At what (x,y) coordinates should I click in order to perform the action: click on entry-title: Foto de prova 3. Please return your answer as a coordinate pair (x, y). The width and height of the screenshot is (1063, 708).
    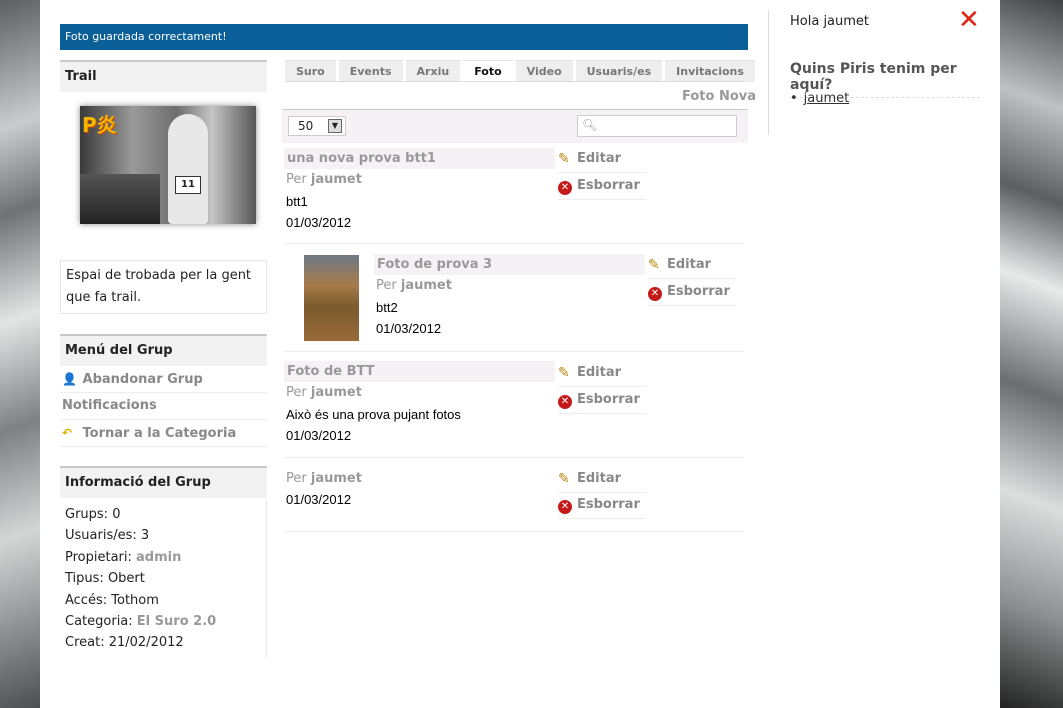
    Looking at the image, I should click on (509, 264).